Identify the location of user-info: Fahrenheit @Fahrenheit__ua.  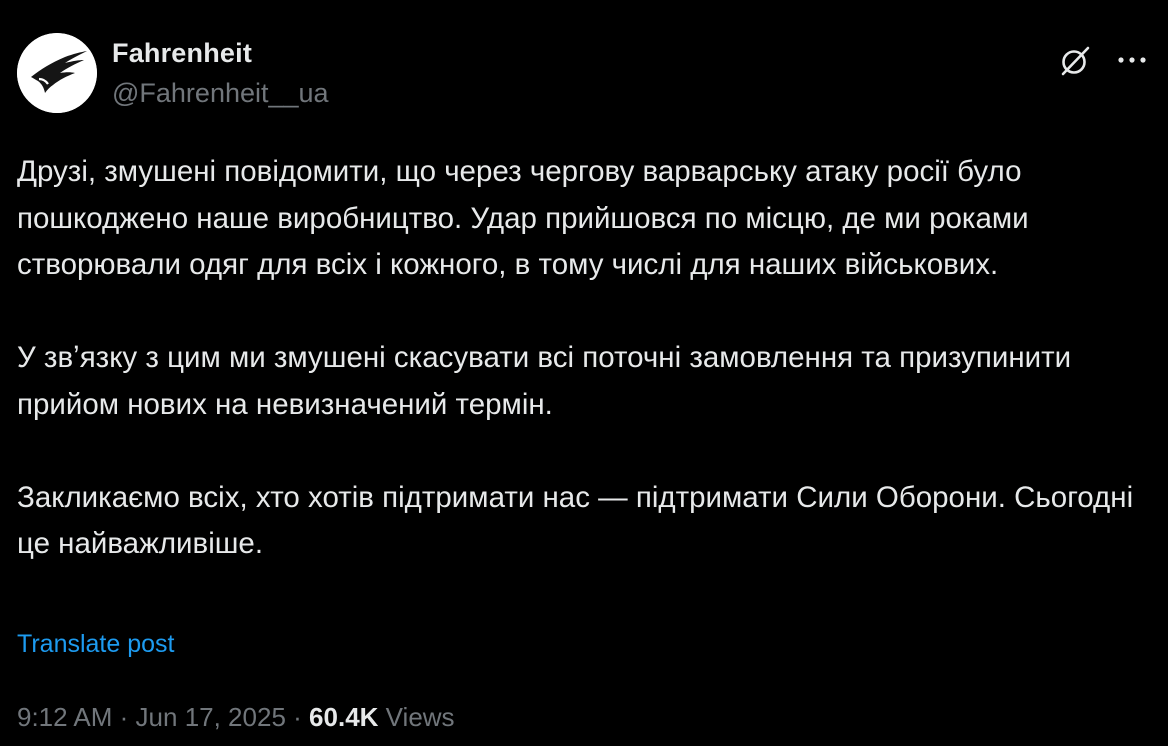
(220, 73).